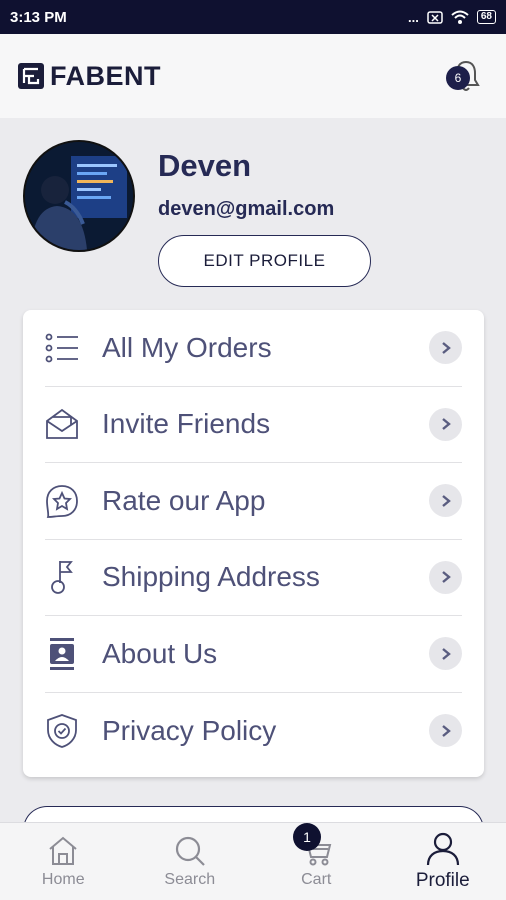 This screenshot has width=506, height=900. I want to click on menu-item-label: Privacy Policy, so click(189, 730).